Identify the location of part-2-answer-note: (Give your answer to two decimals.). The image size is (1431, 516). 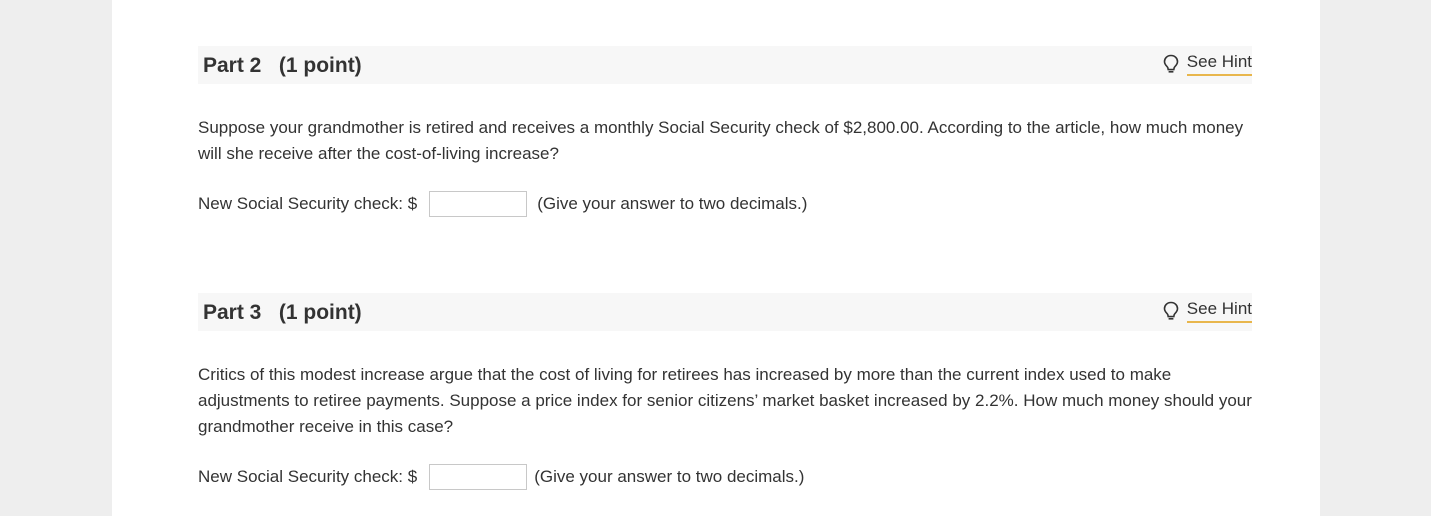
(672, 203).